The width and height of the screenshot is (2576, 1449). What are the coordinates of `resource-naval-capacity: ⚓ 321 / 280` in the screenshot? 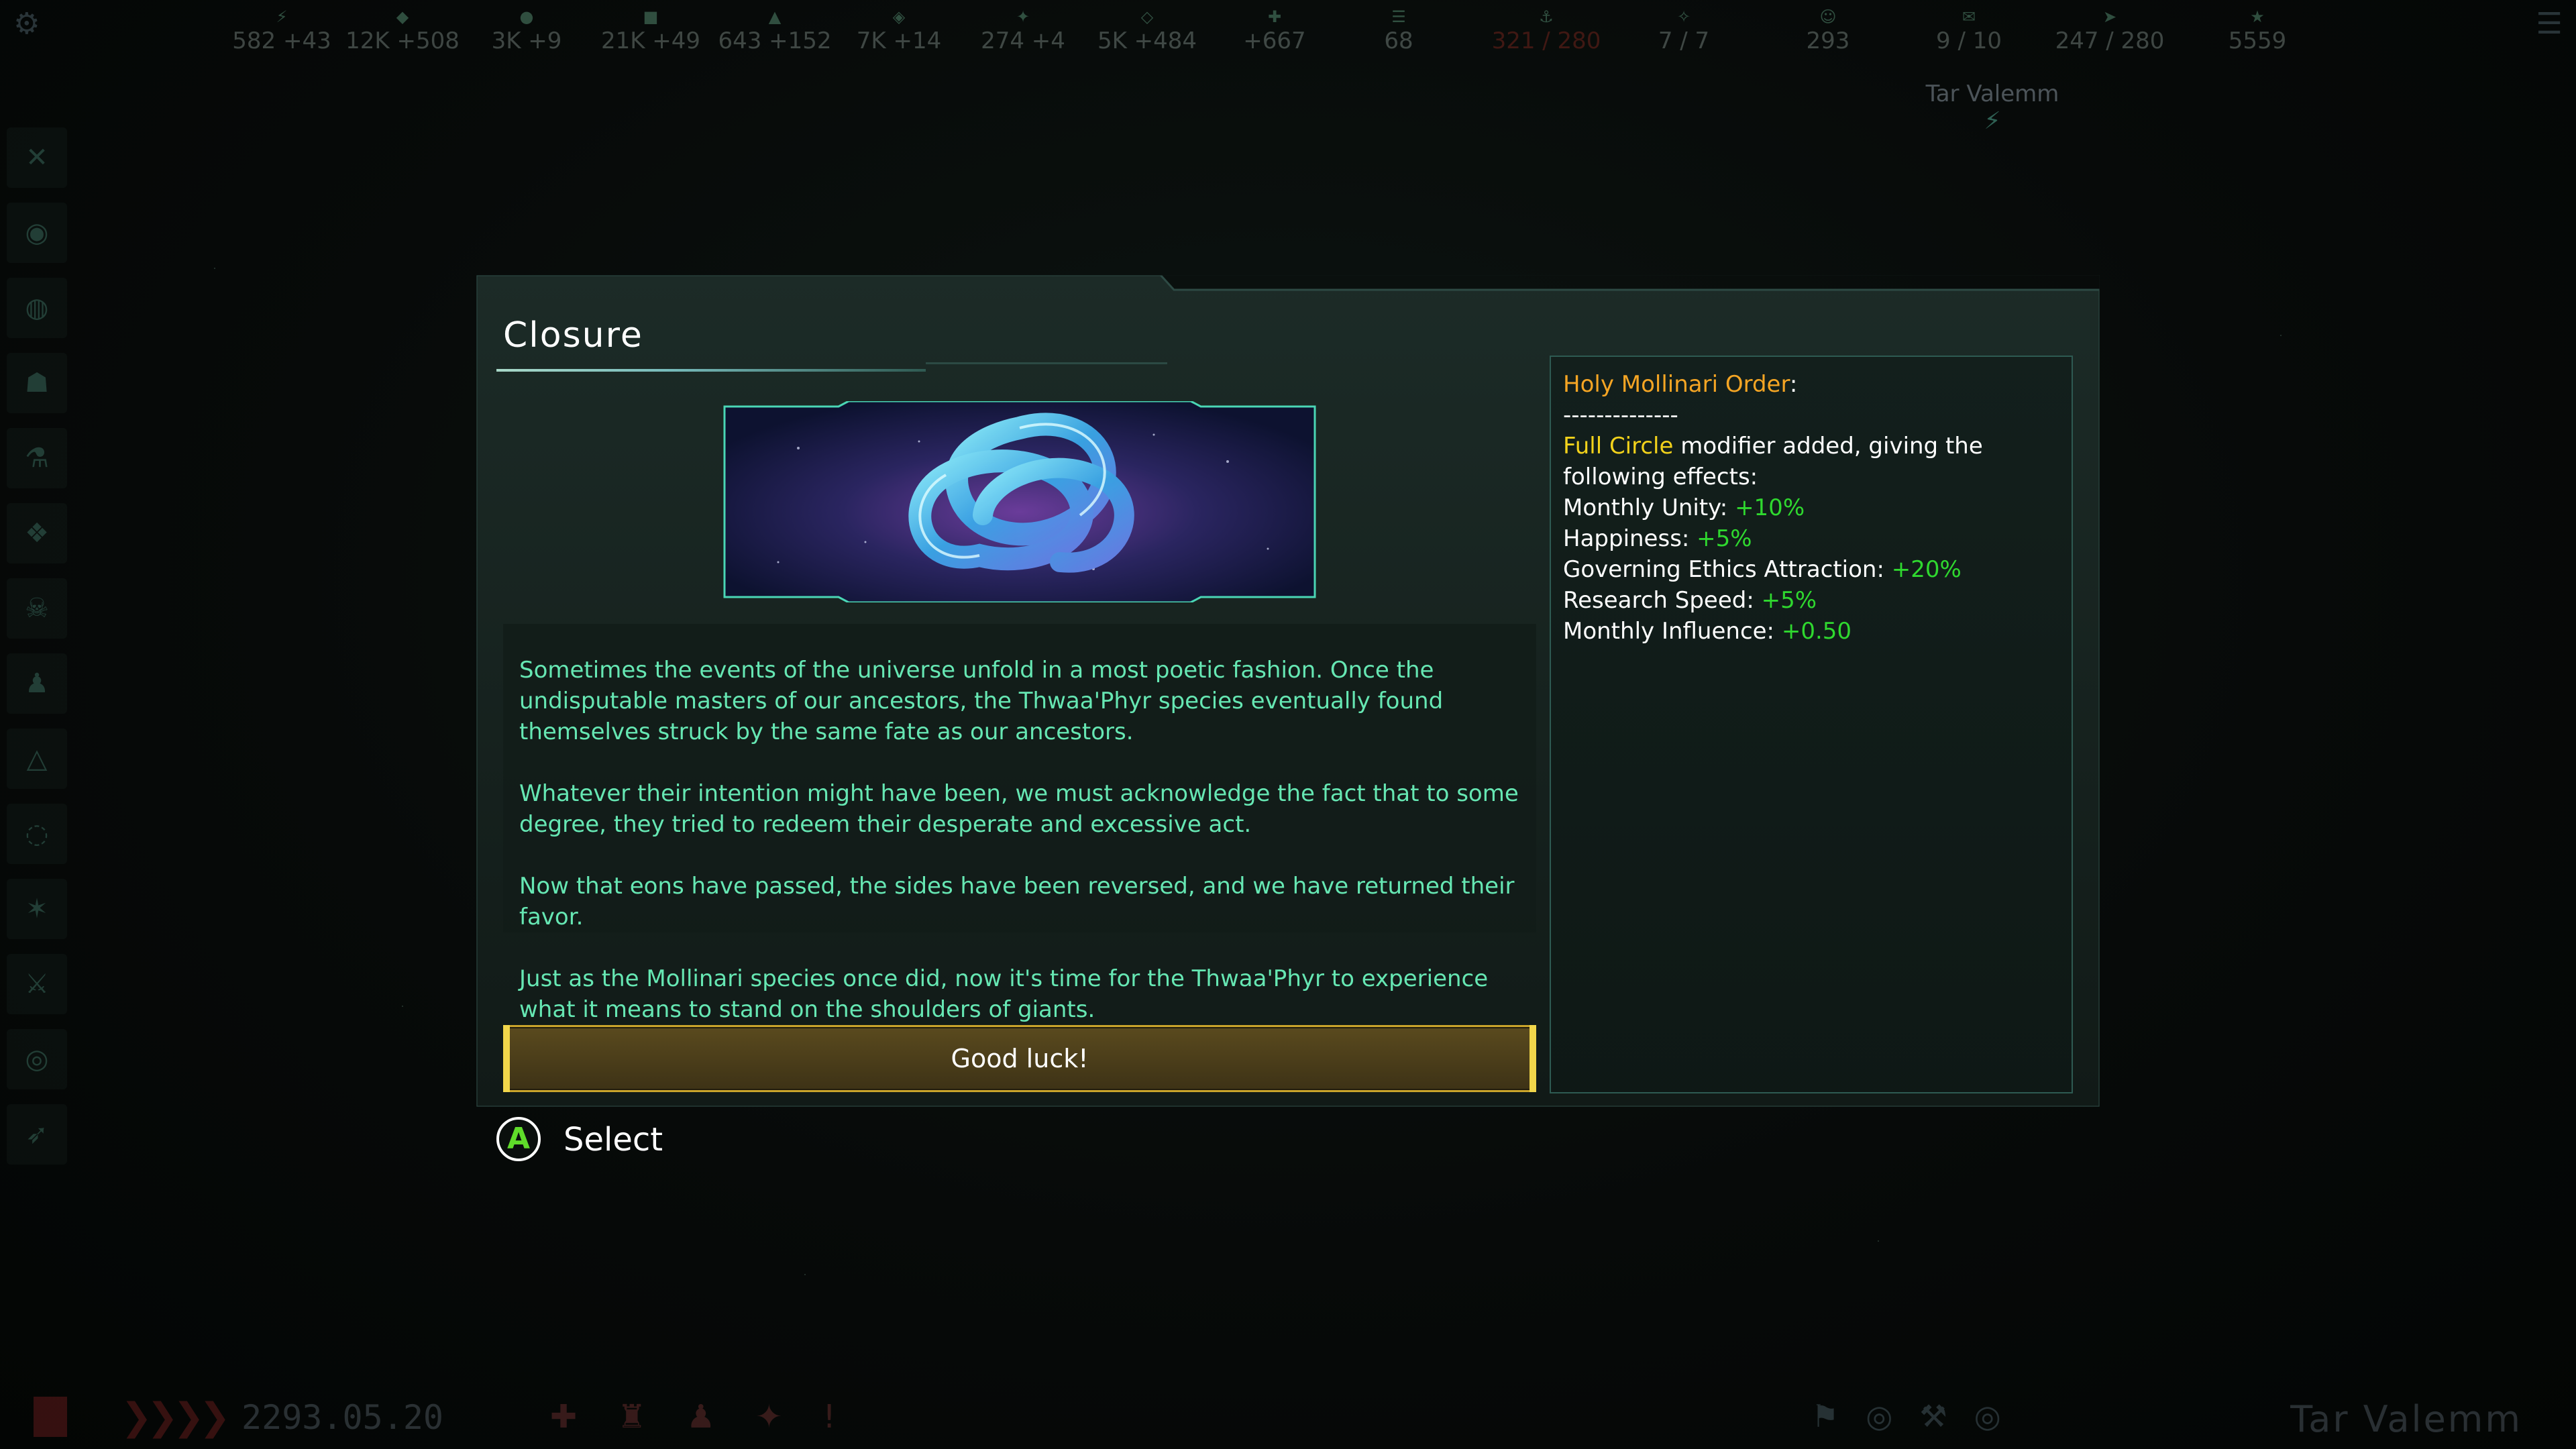 It's located at (1546, 31).